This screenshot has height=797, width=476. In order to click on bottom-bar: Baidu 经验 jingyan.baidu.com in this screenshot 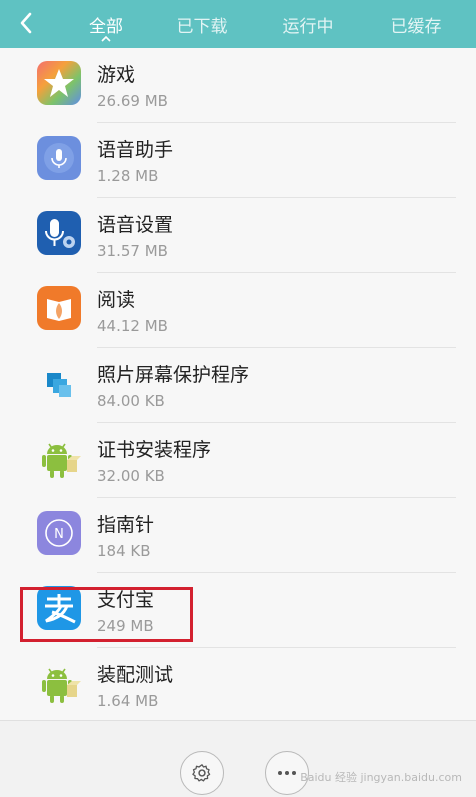, I will do `click(238, 758)`.